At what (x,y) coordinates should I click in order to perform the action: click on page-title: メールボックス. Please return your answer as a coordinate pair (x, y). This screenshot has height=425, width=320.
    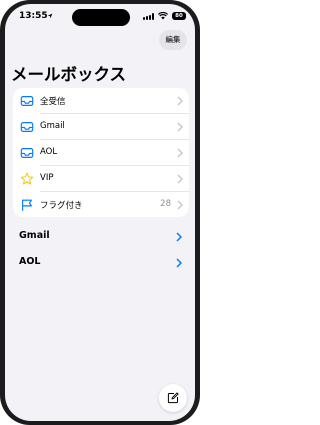
    Looking at the image, I should click on (69, 74).